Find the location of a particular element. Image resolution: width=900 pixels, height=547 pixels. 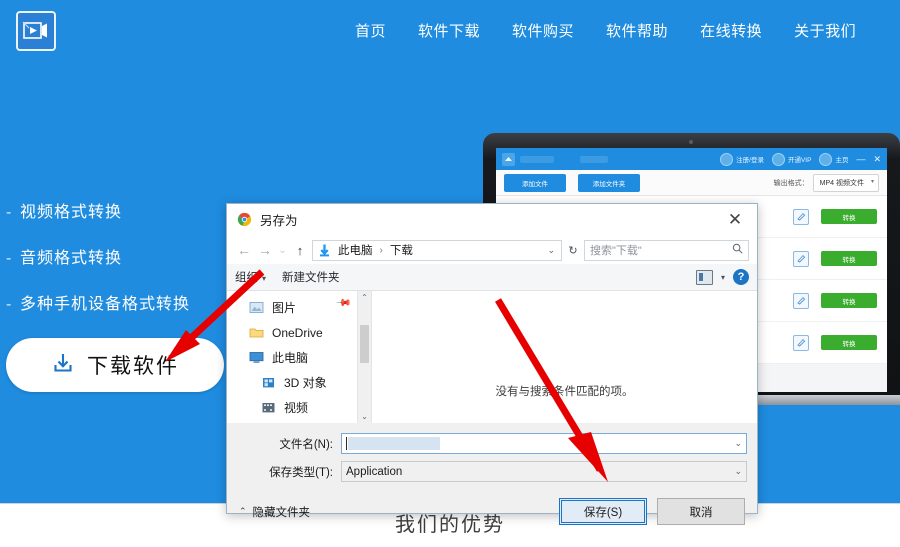

feature-item-audio: - 音频格式转换 is located at coordinates (98, 256).